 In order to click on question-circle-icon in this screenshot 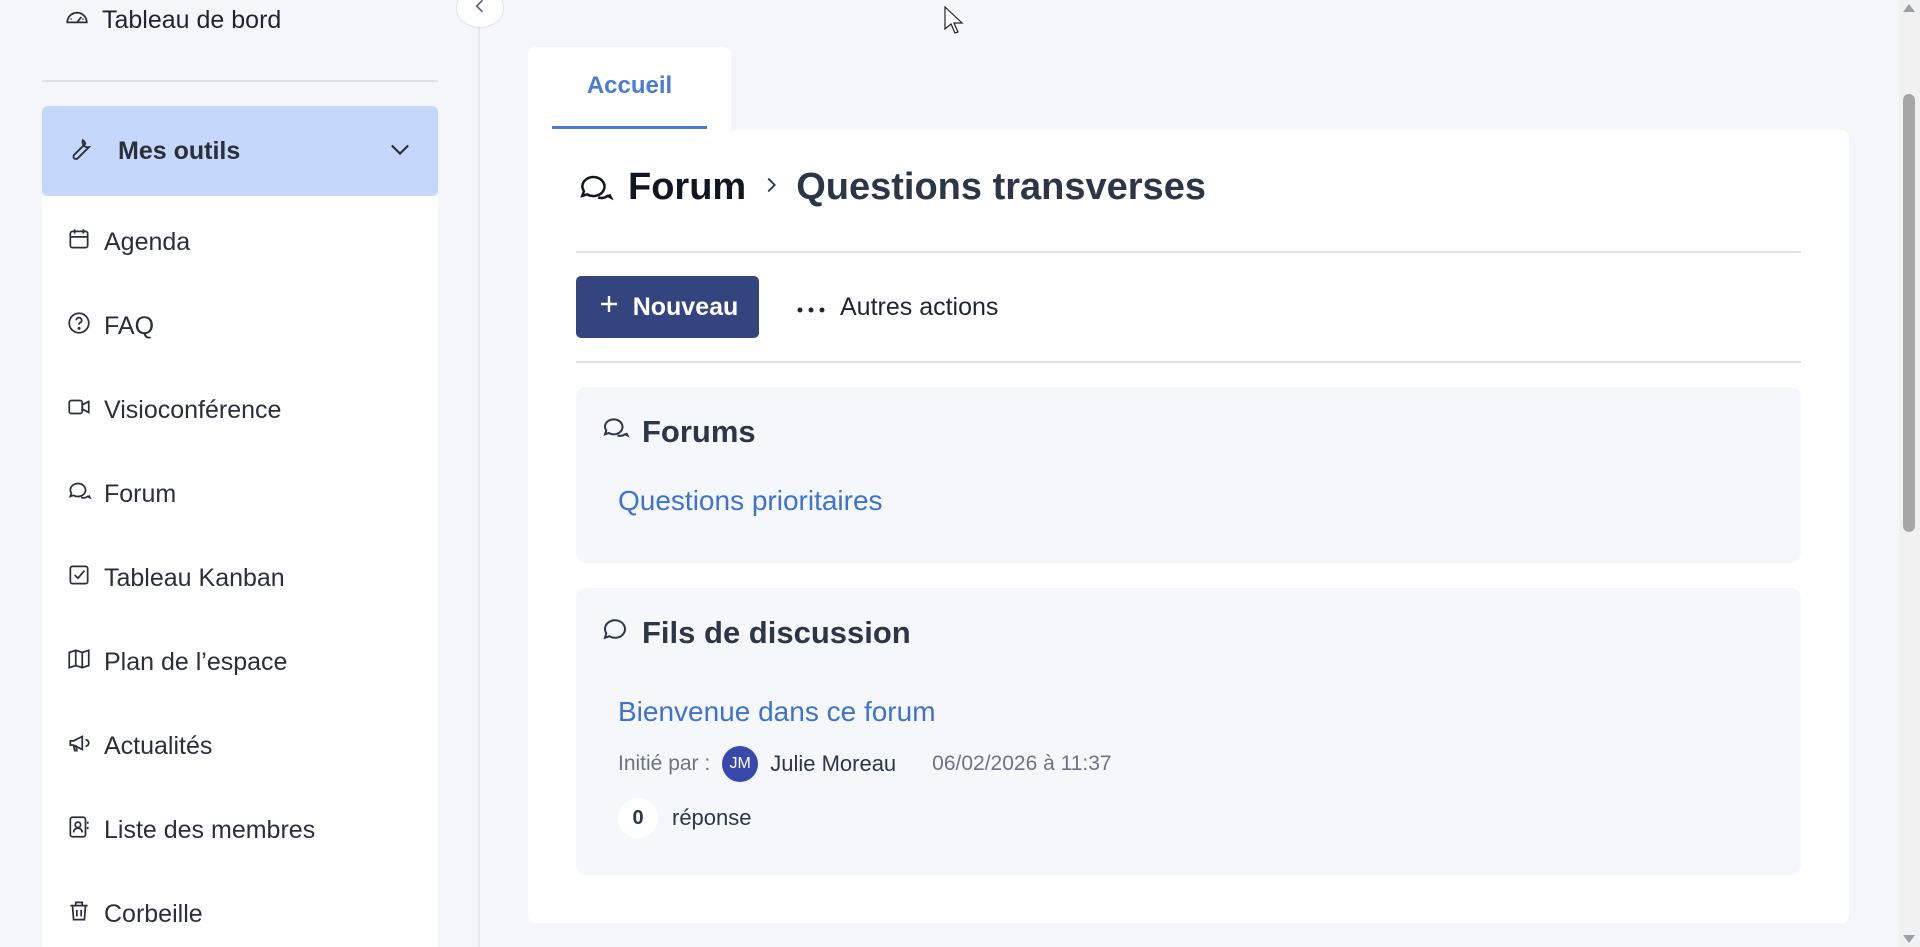, I will do `click(79, 326)`.